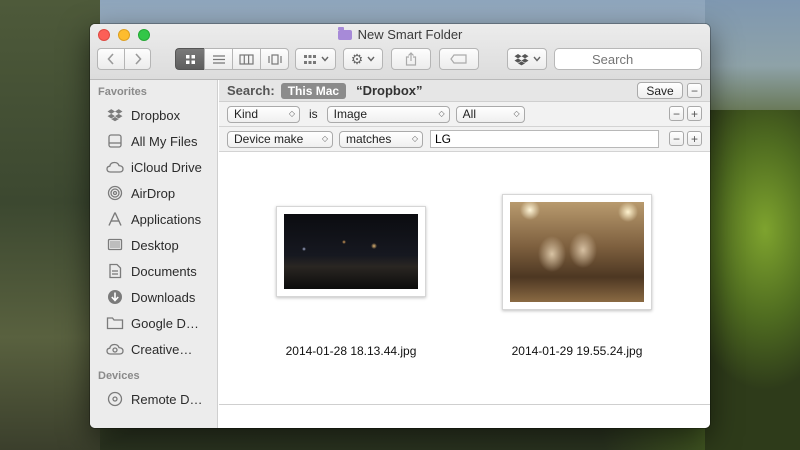 This screenshot has height=450, width=800. I want to click on search-rule-device-make: Device make◇ matches◇ − +, so click(464, 139).